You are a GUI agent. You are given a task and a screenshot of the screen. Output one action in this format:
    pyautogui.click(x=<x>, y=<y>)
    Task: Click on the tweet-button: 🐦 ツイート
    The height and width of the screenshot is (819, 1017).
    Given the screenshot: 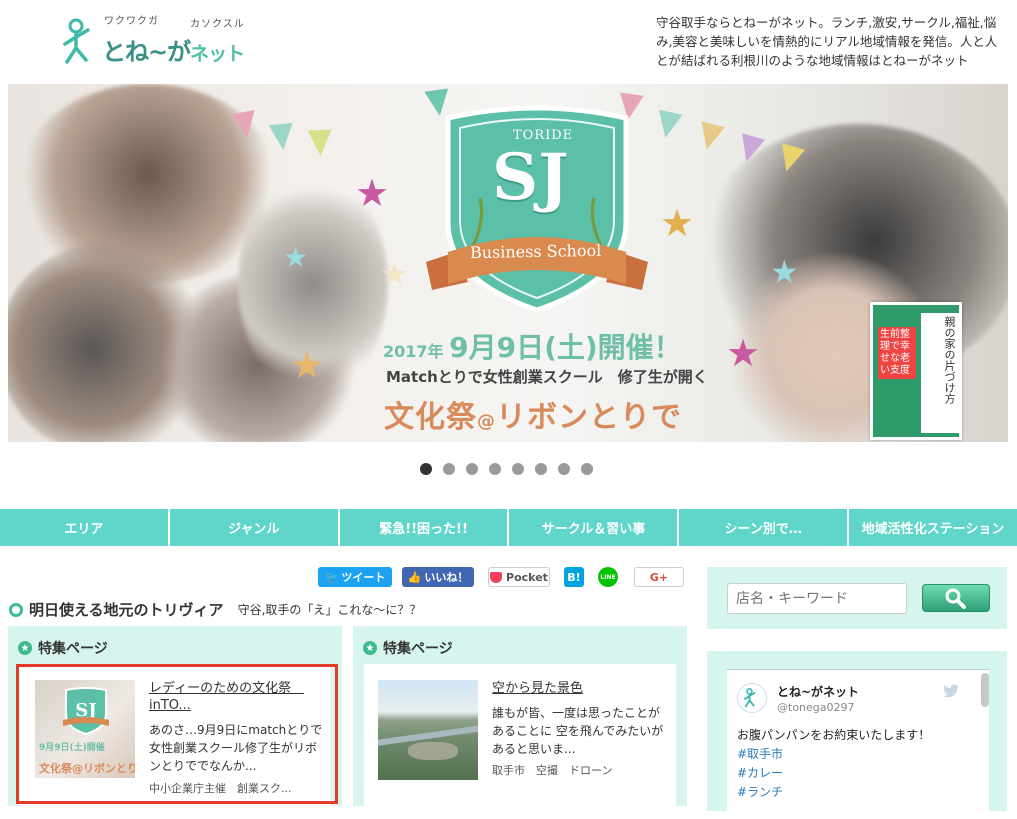 What is the action you would take?
    pyautogui.click(x=355, y=577)
    